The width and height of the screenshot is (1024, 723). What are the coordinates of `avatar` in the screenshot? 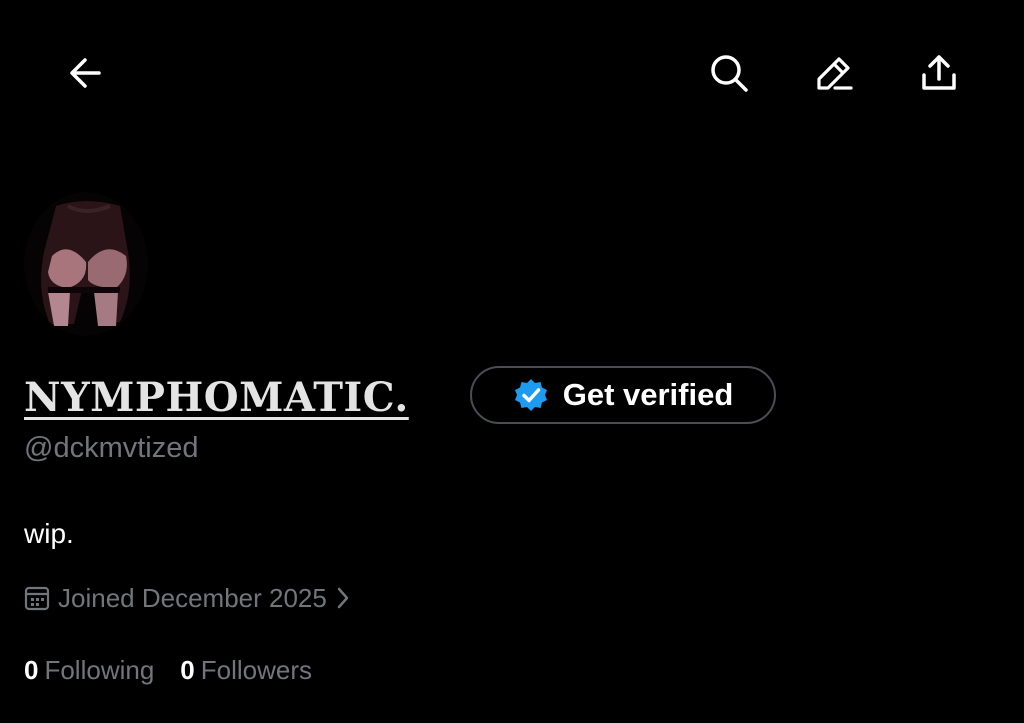 It's located at (86, 264).